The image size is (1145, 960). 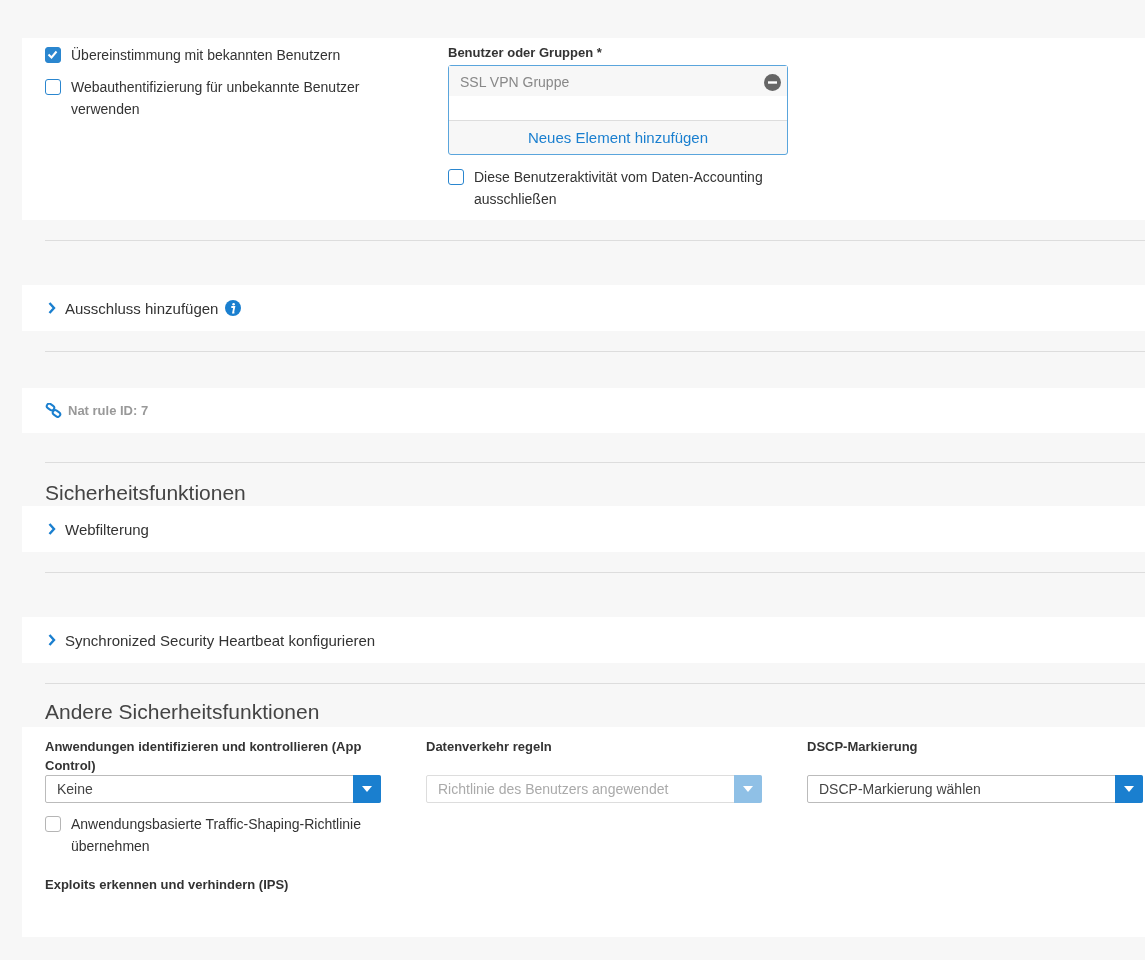 I want to click on section-toggle: Ausschluss hinzufügen, so click(x=142, y=308).